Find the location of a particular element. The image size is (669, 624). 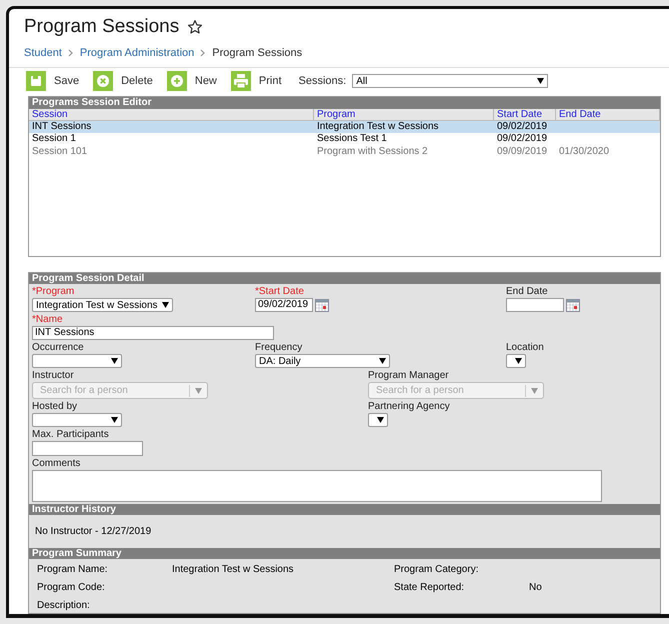

breadcrumb-link: Student is located at coordinates (43, 52).